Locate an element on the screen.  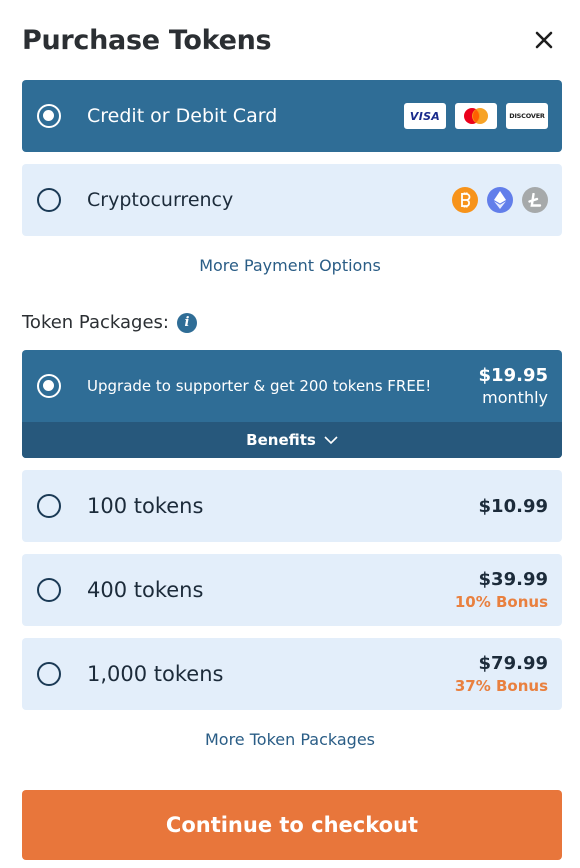
token-package-price: $39.99 10% Bonus is located at coordinates (501, 590).